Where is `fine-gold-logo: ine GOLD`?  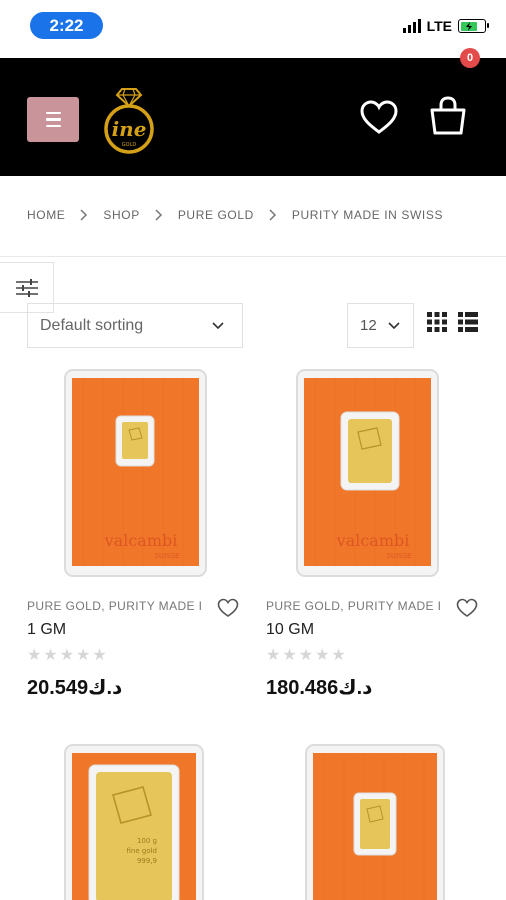 fine-gold-logo: ine GOLD is located at coordinates (129, 121).